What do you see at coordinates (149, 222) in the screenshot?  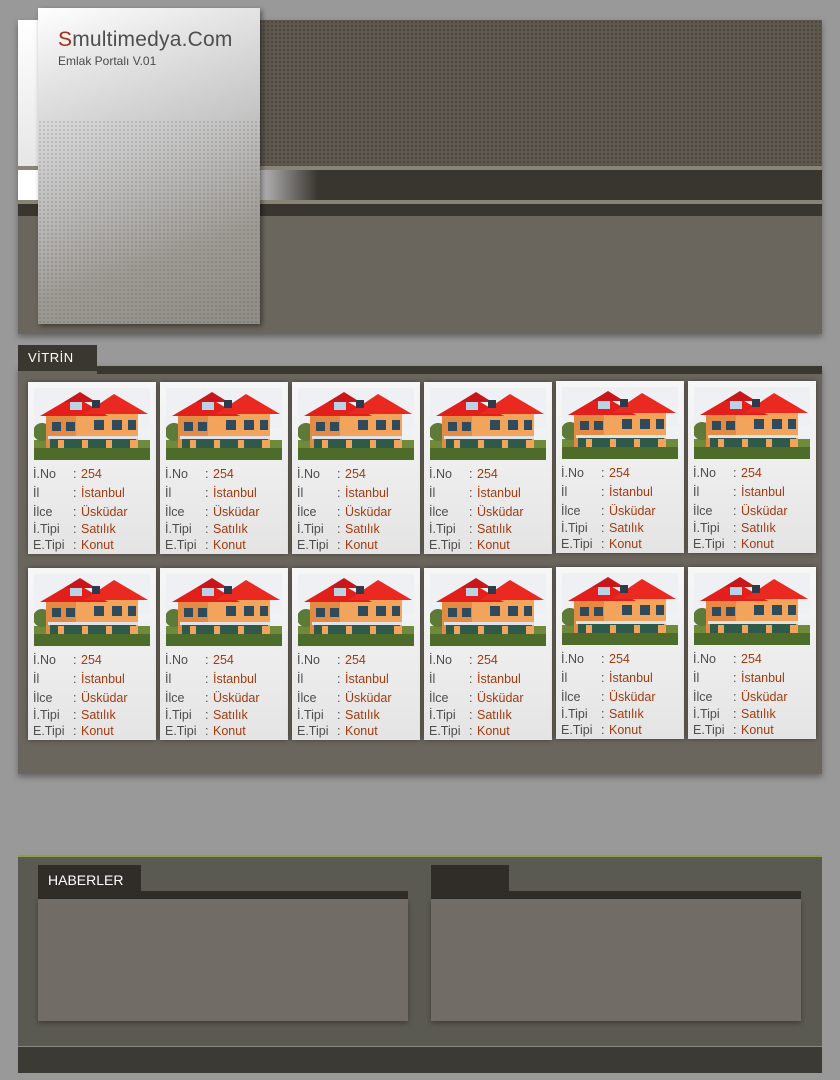 I see `logo-panel-texture` at bounding box center [149, 222].